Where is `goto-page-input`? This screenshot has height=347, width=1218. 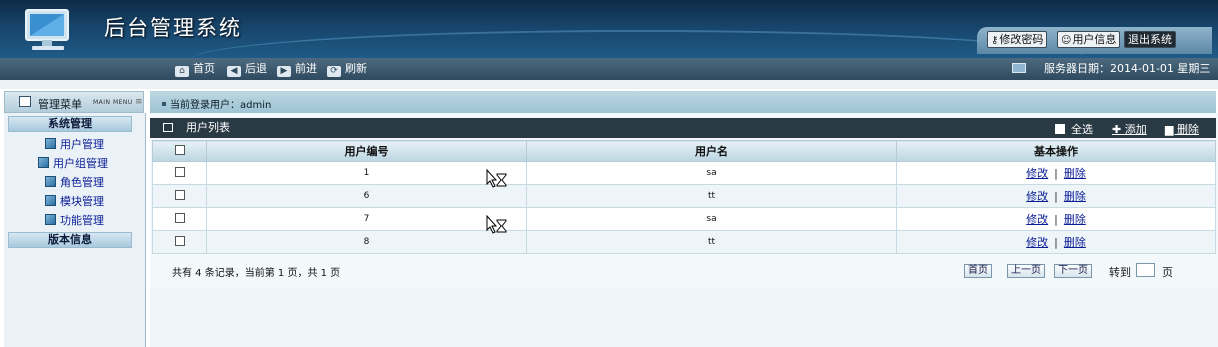
goto-page-input is located at coordinates (1145, 270).